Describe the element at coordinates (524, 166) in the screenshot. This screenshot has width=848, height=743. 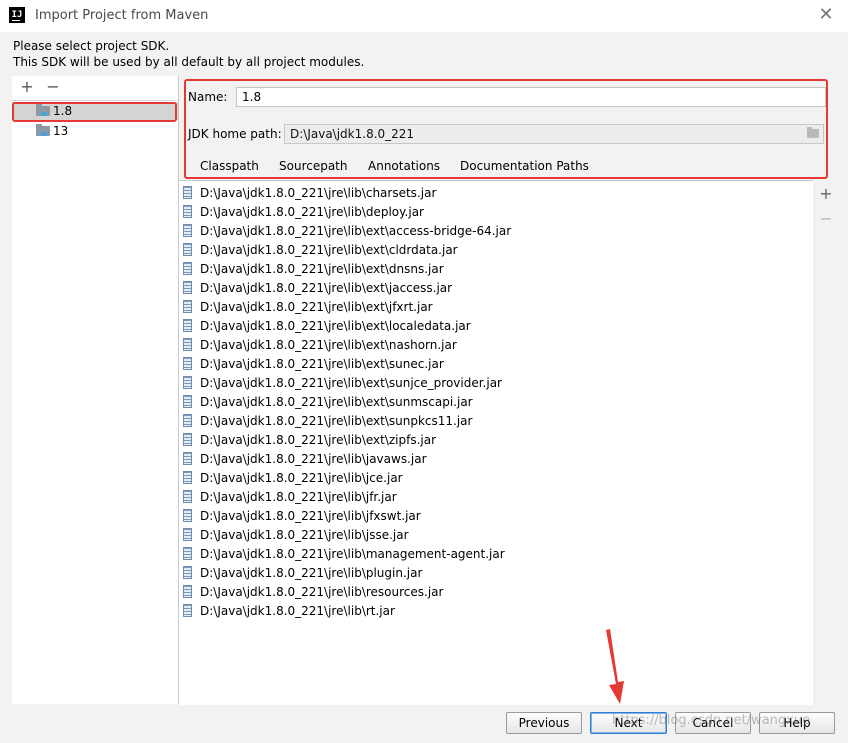
I see `tab-documentation-paths: Documentation Paths` at that location.